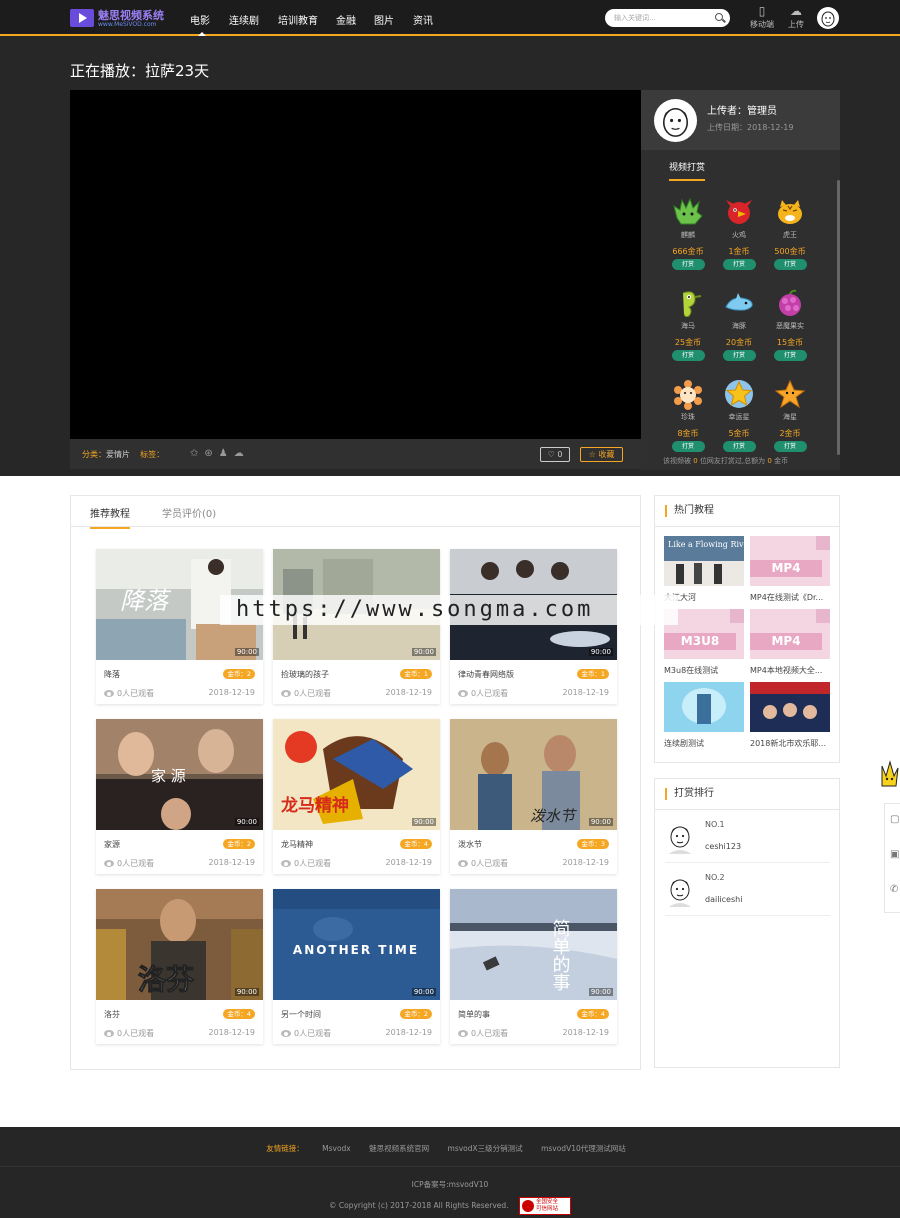 The height and width of the screenshot is (1218, 900). What do you see at coordinates (704, 670) in the screenshot?
I see `hot-title-text: M3u8在线测试` at bounding box center [704, 670].